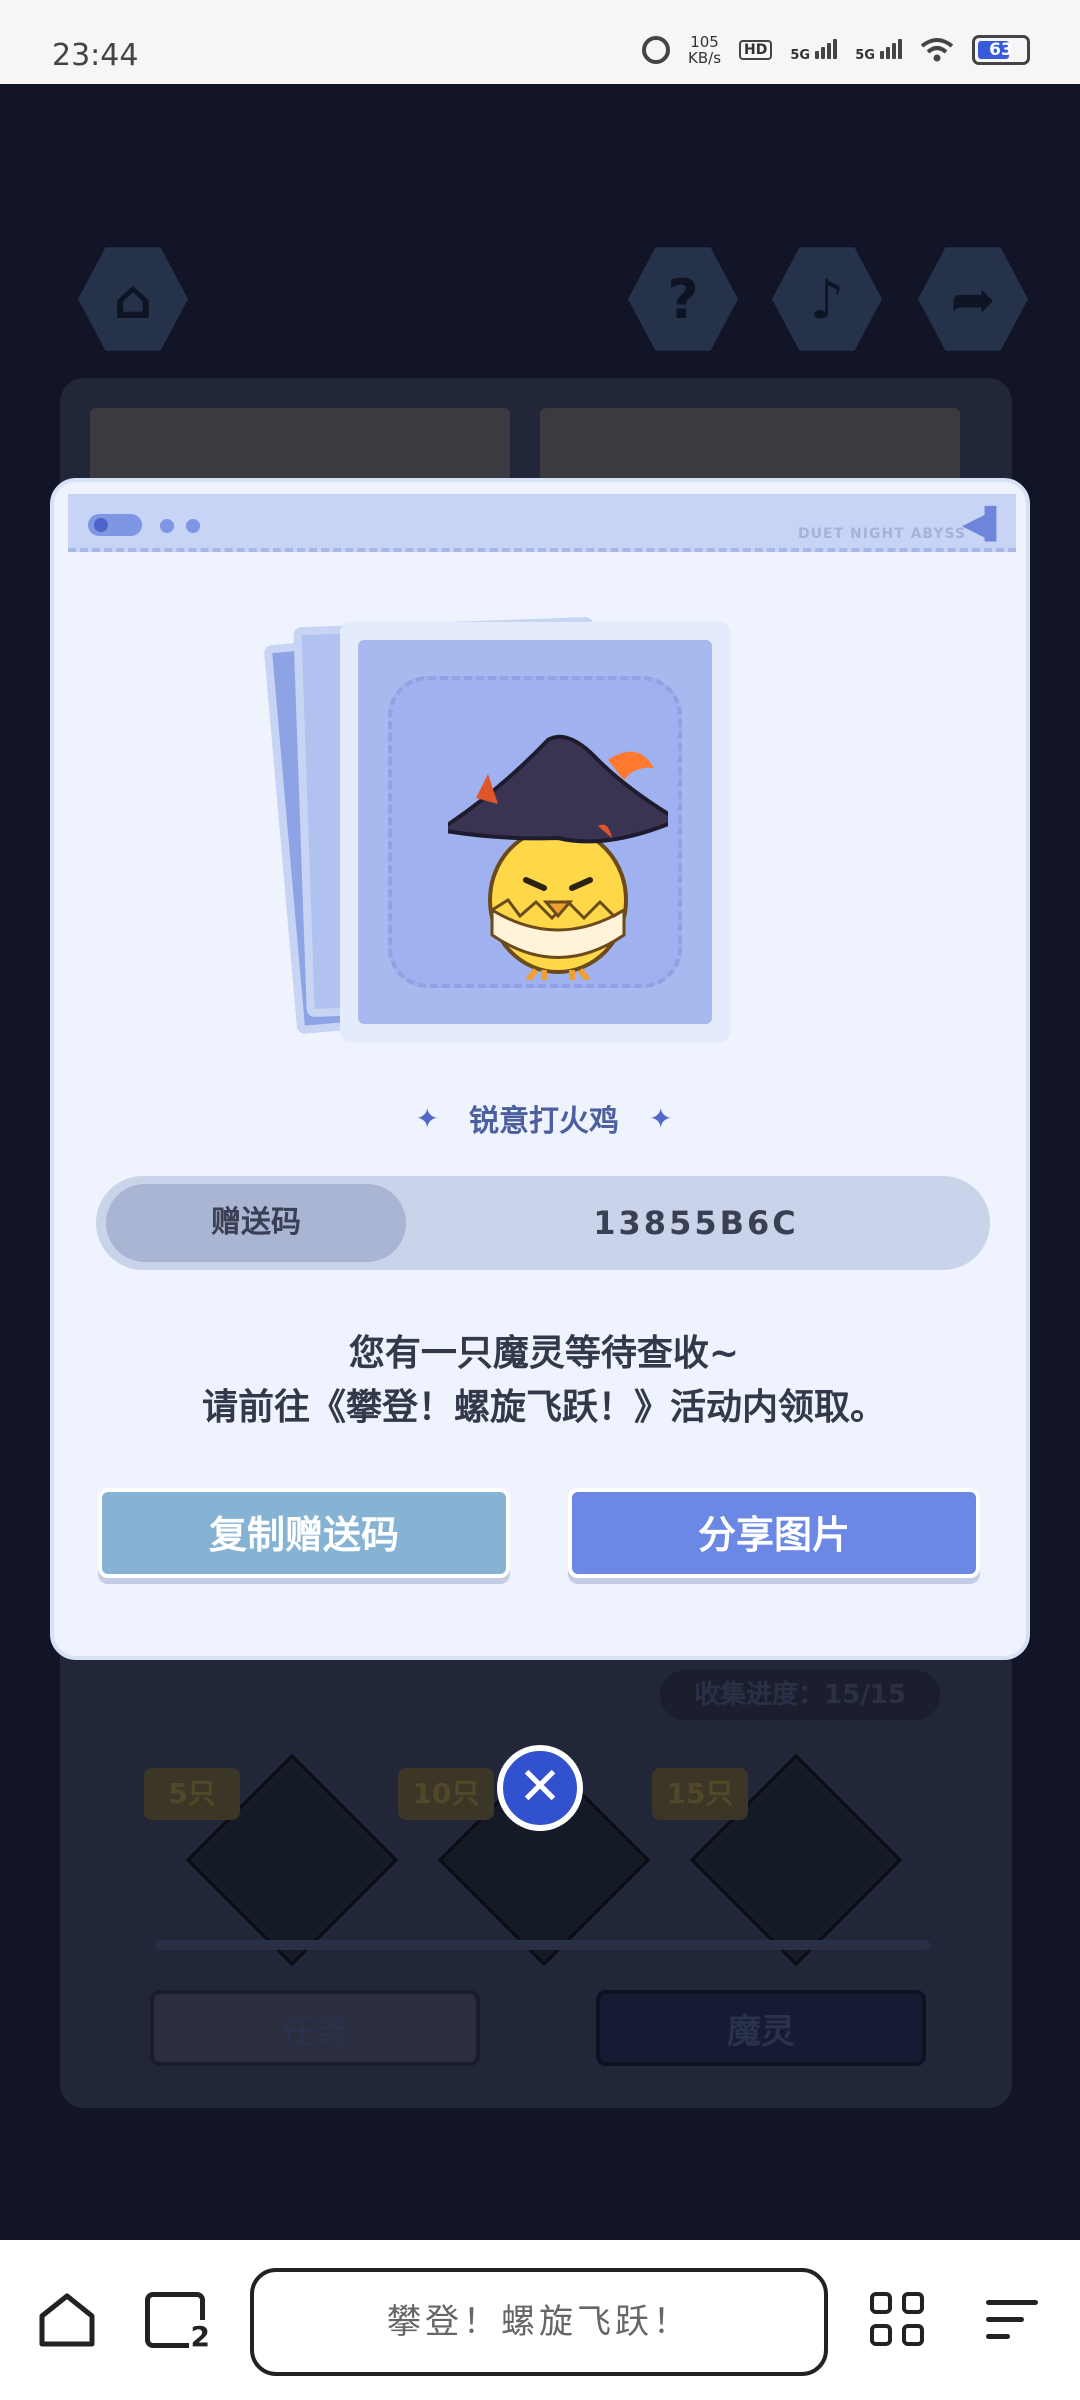 The width and height of the screenshot is (1080, 2400). What do you see at coordinates (756, 50) in the screenshot?
I see `hd-icon: HD` at bounding box center [756, 50].